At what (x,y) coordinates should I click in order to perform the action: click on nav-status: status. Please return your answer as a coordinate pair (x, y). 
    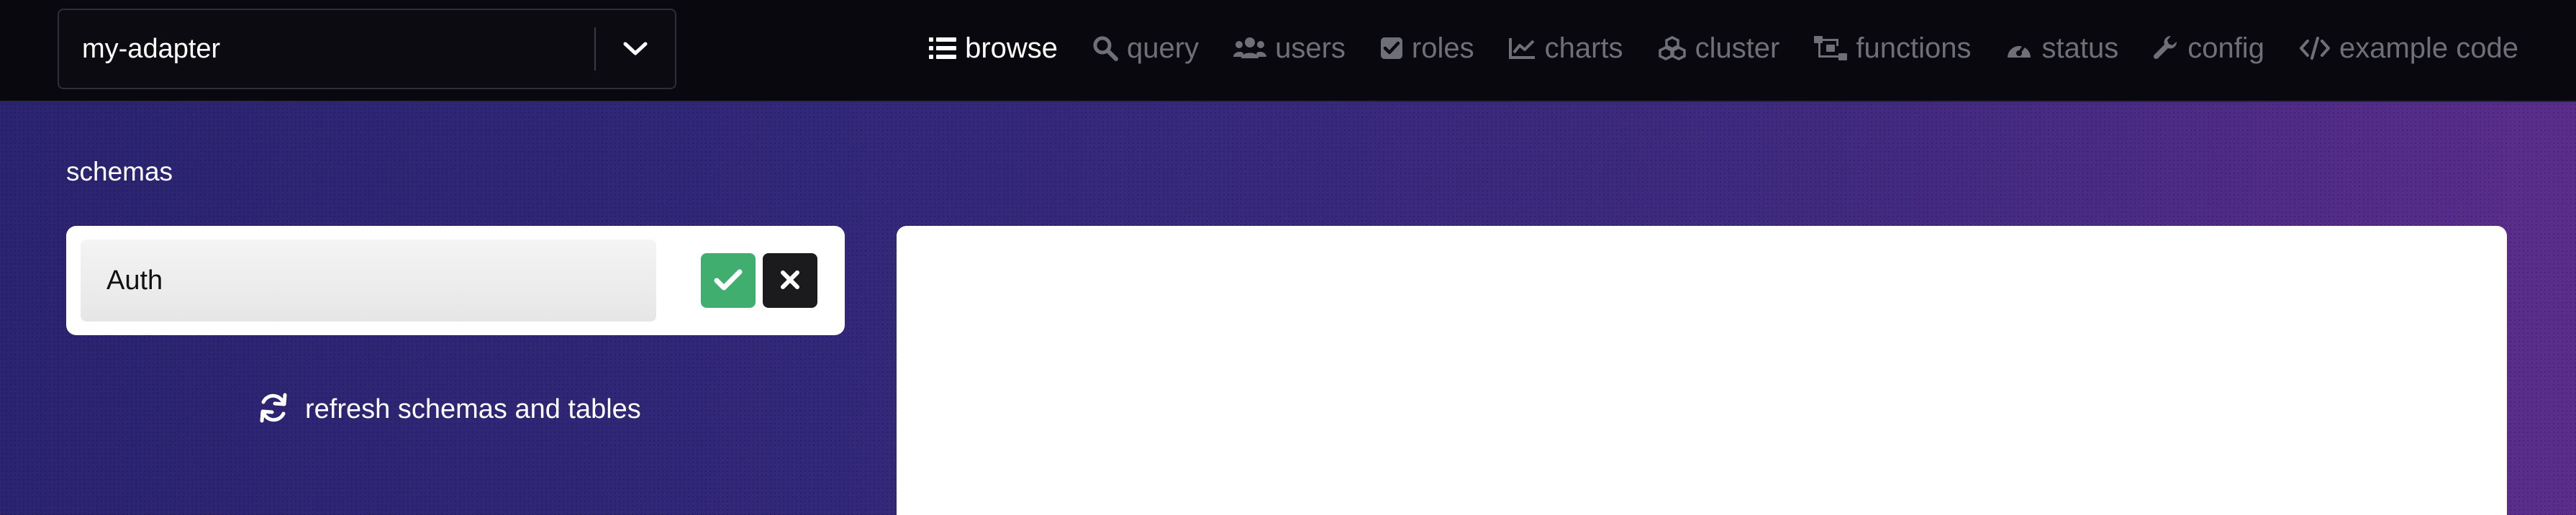
    Looking at the image, I should click on (2061, 48).